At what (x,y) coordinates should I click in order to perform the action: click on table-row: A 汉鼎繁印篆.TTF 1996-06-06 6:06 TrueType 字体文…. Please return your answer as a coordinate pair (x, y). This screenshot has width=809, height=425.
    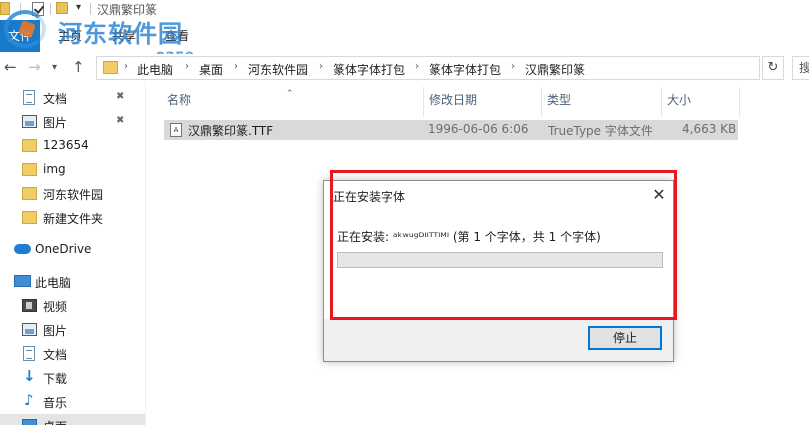
    Looking at the image, I should click on (451, 130).